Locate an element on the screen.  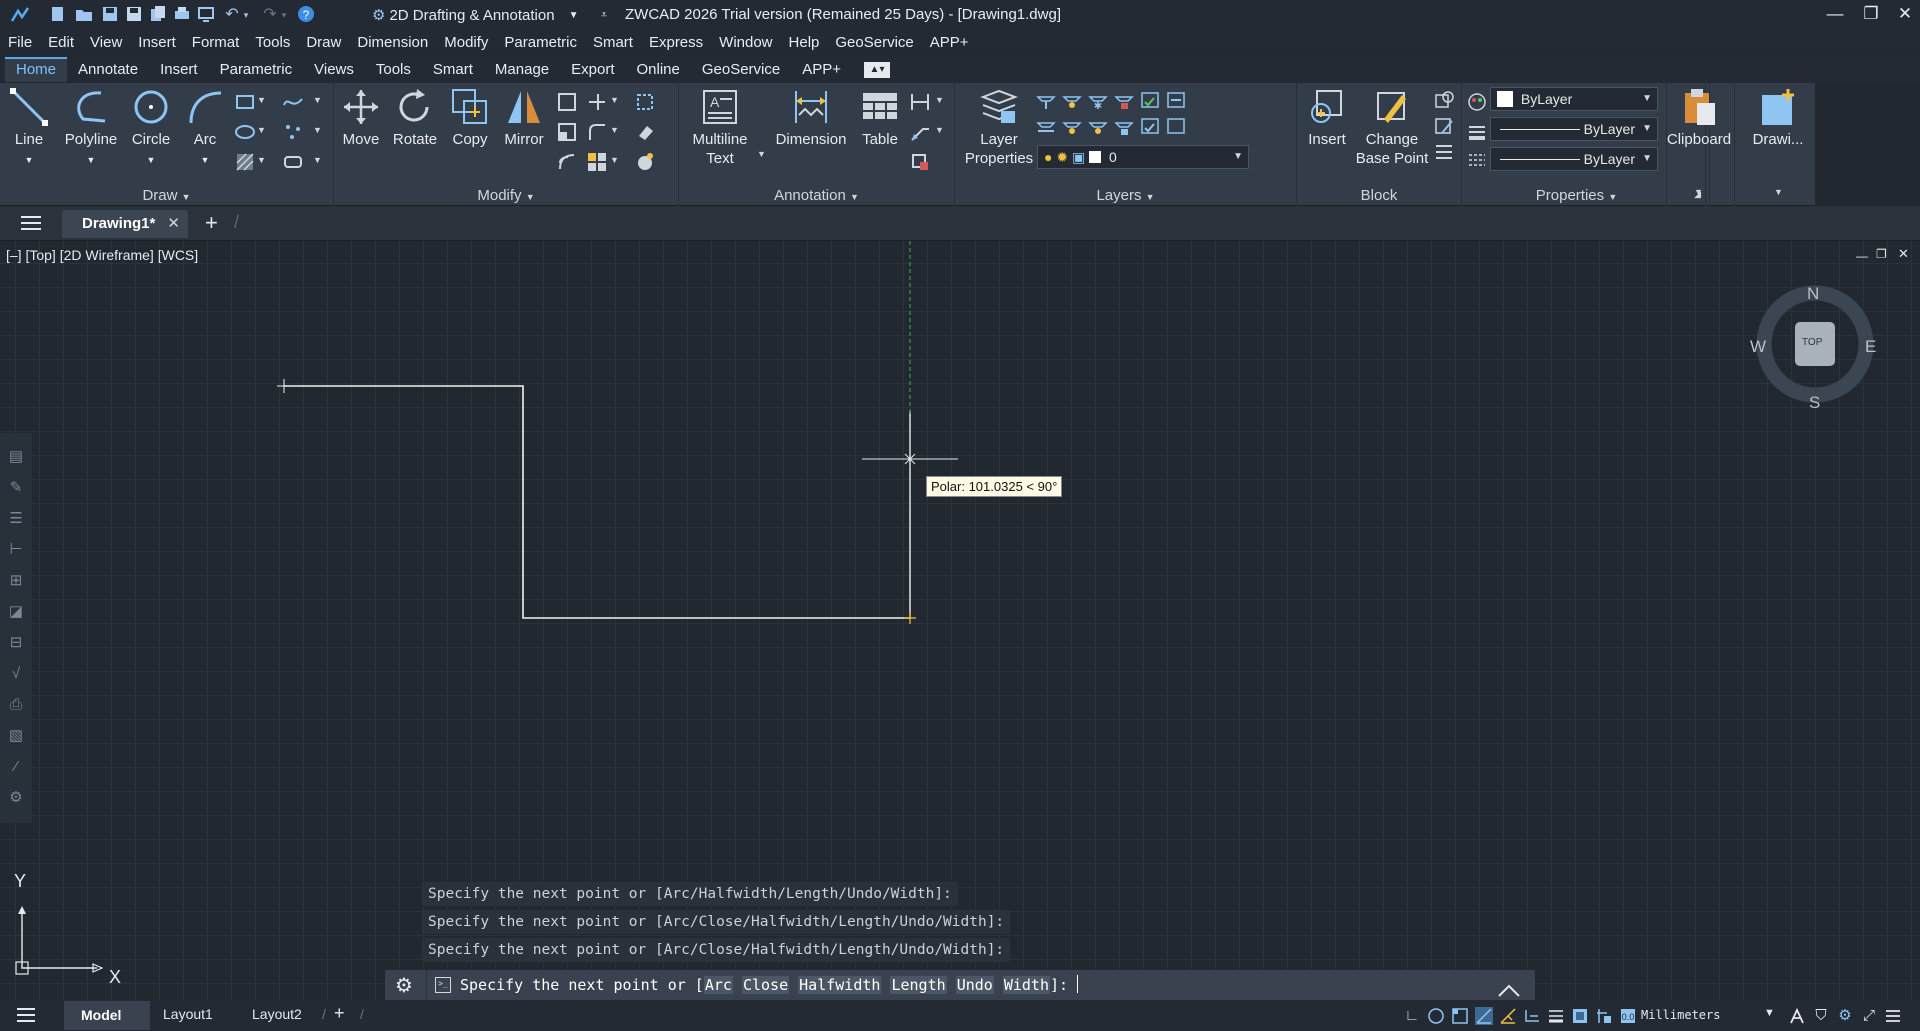
layer-on-icon is located at coordinates (1046, 126).